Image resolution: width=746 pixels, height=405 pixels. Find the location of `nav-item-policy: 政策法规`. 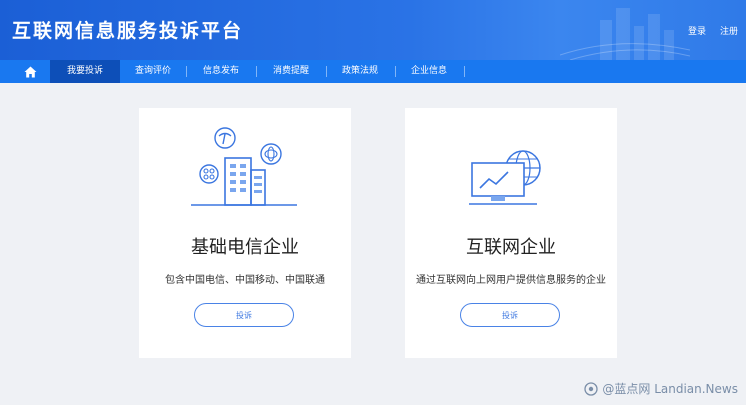

nav-item-policy: 政策法规 is located at coordinates (360, 71).